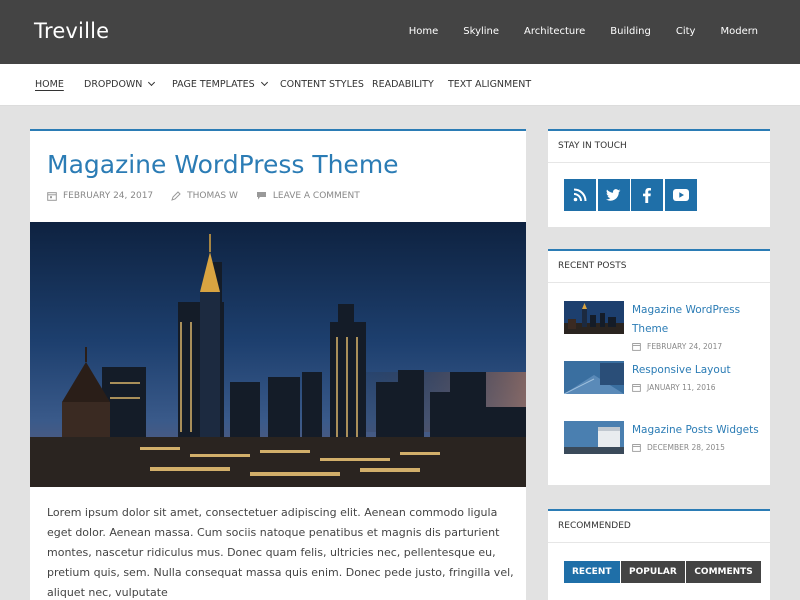 This screenshot has width=800, height=600. I want to click on recent-post-date-text: JANUARY 11, 2016, so click(681, 387).